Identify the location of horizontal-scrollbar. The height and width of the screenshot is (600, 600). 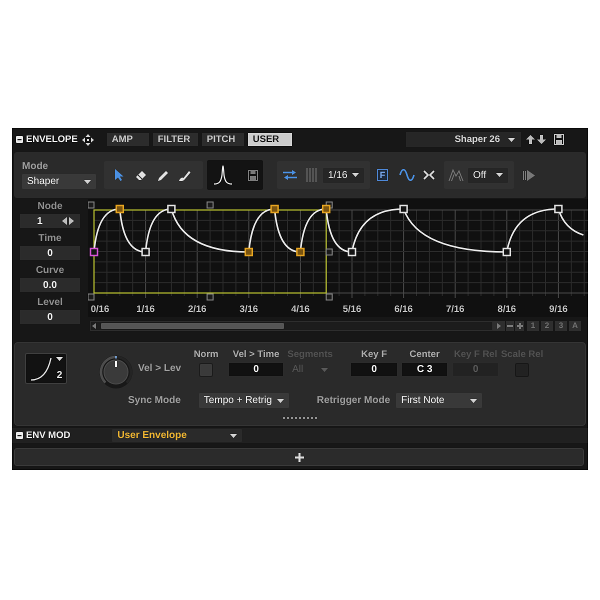
(291, 326).